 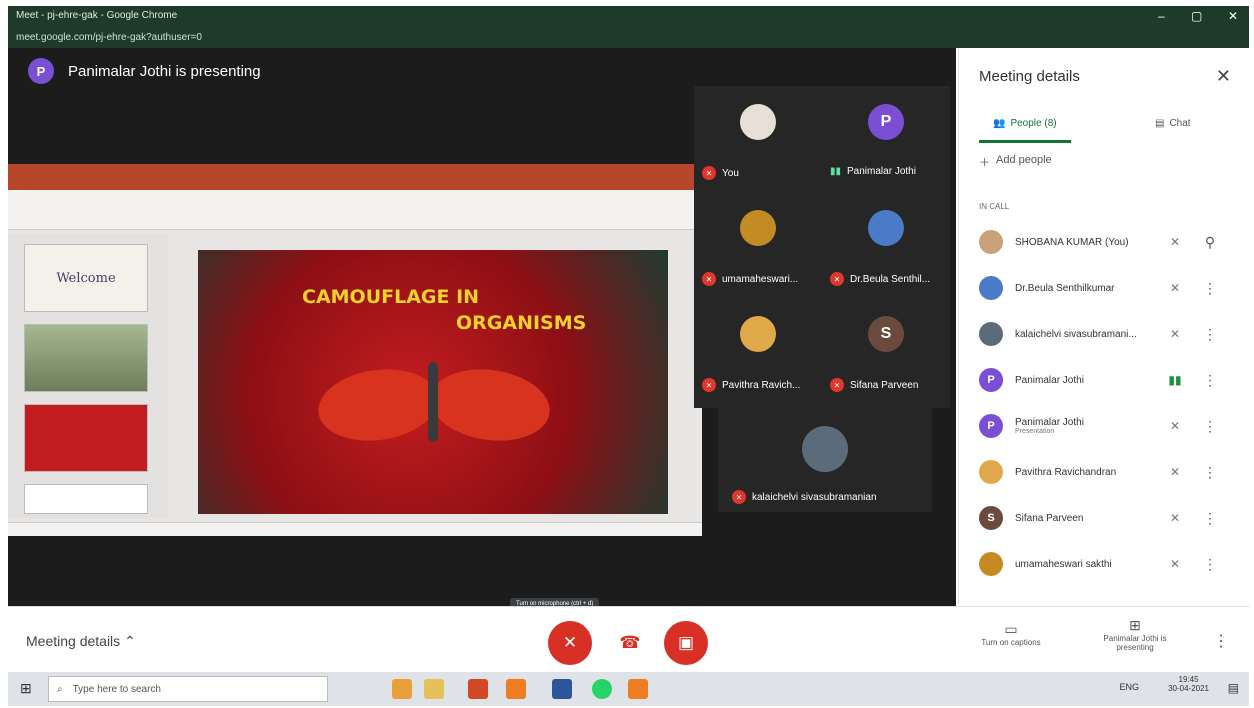 I want to click on system-tray: ENG, so click(x=1129, y=687).